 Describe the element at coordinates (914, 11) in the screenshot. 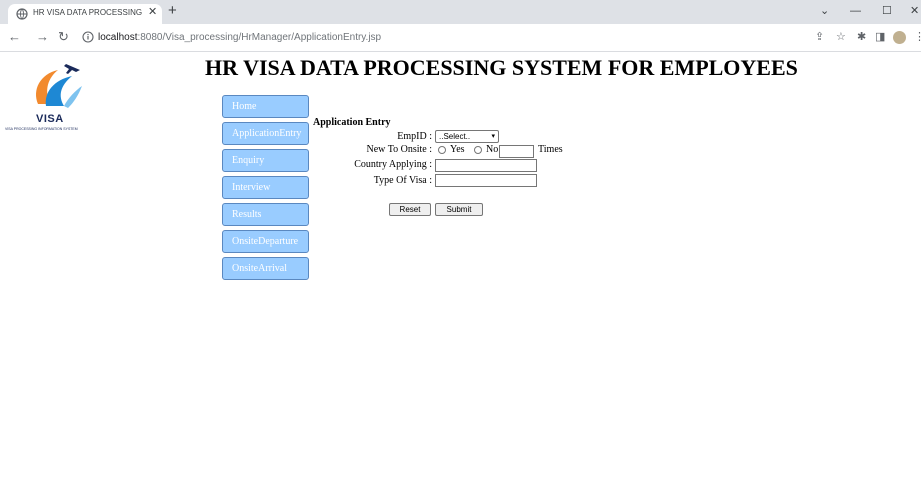

I see `window-close-icon: ✕` at that location.